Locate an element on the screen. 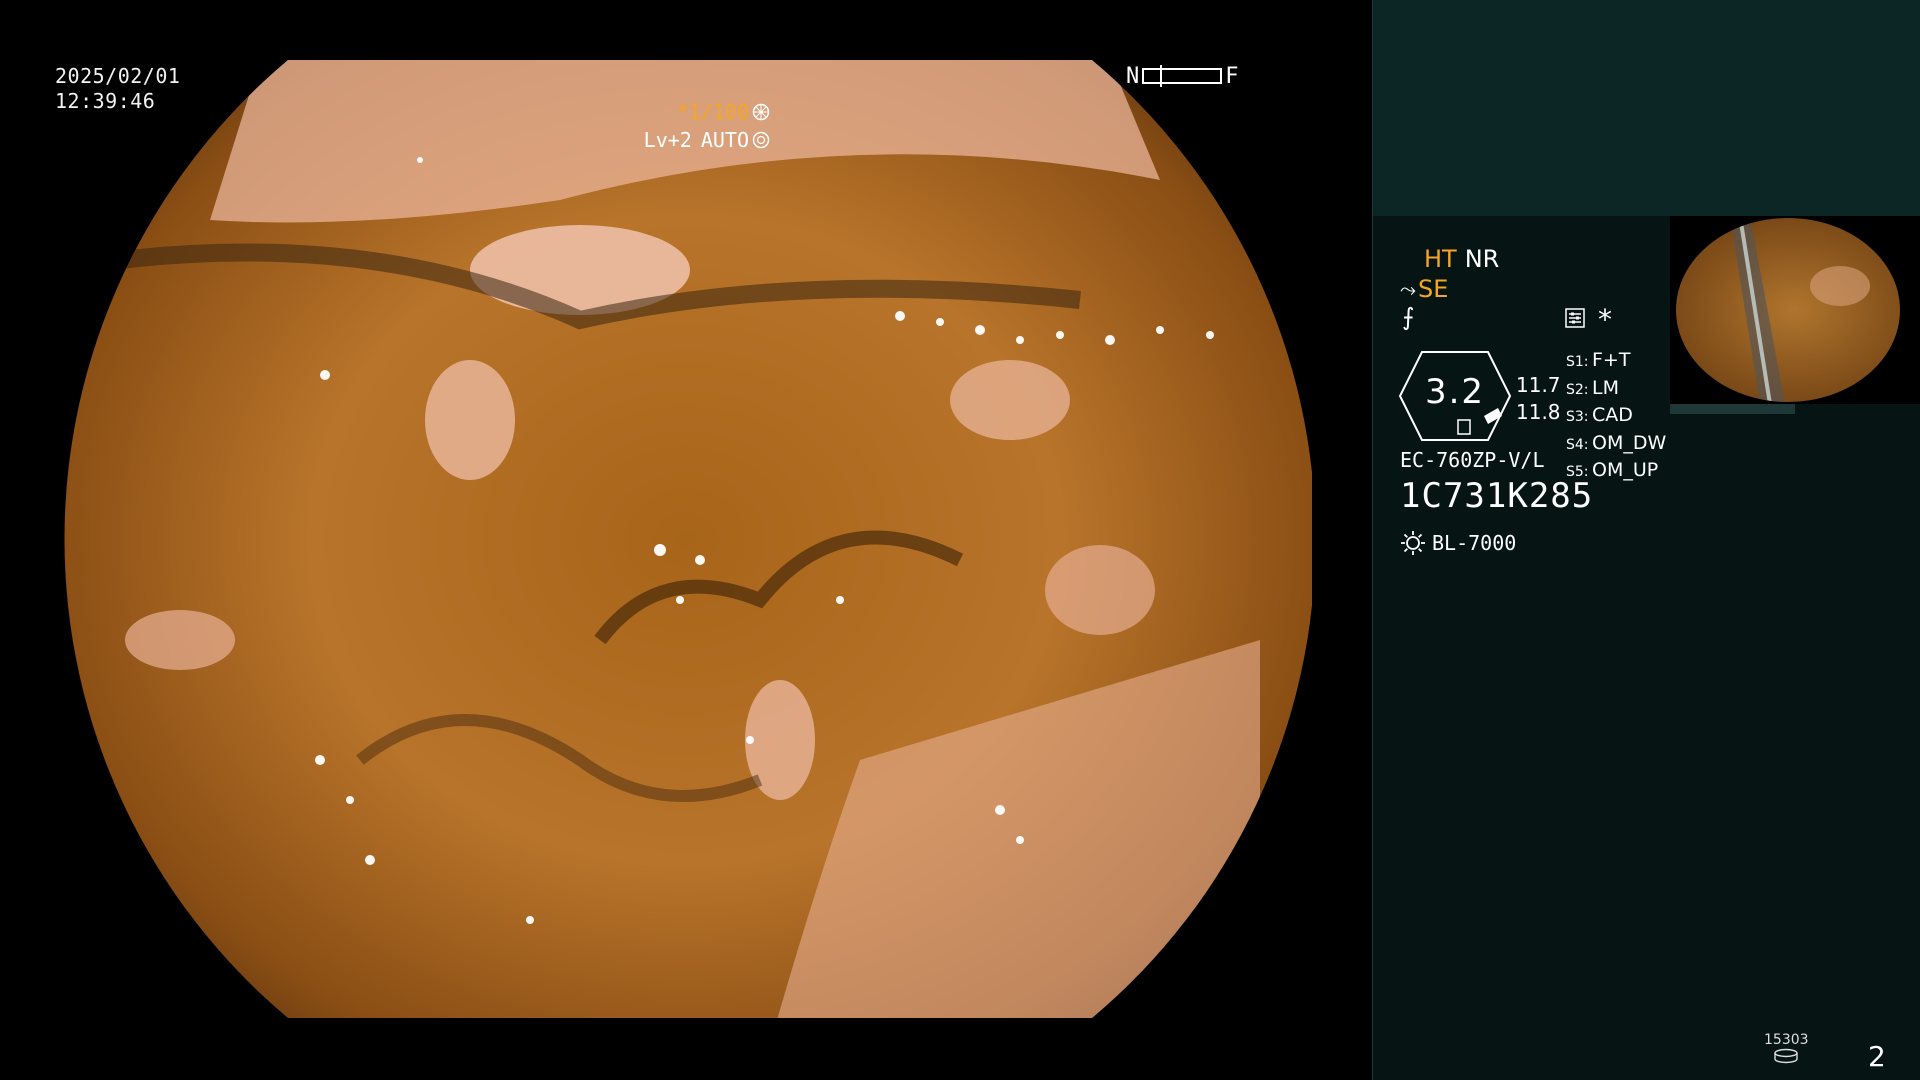 This screenshot has height=1080, width=1920. near-far-indicator: N F is located at coordinates (1182, 76).